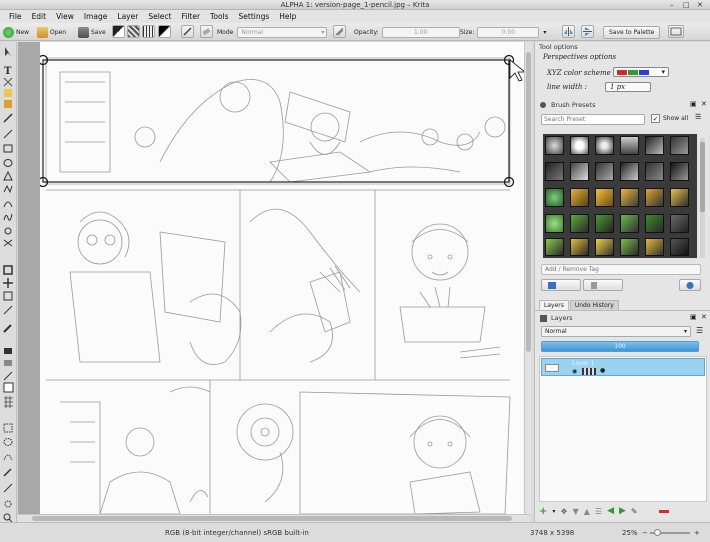 This screenshot has width=710, height=542. What do you see at coordinates (8, 93) in the screenshot?
I see `calligraphy-icon` at bounding box center [8, 93].